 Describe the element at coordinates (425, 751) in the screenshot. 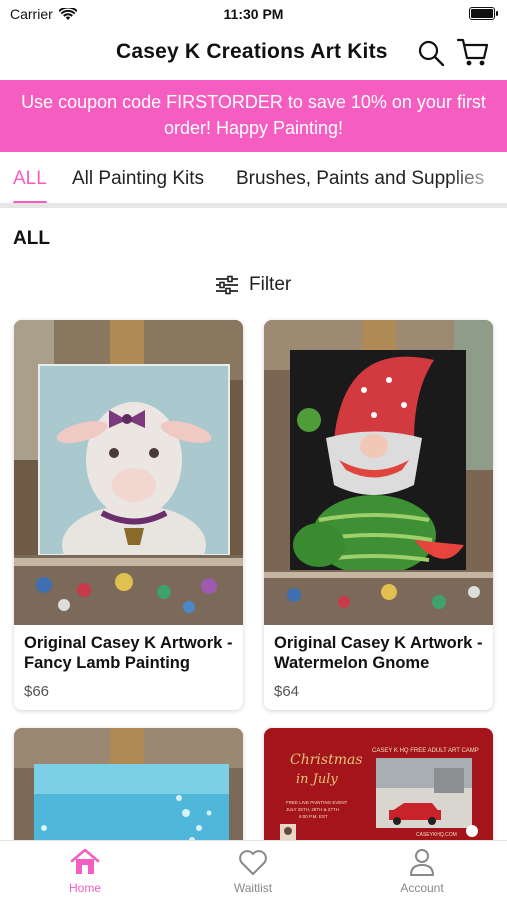

I see `promo-heading: CASEY K HQ FREE ADULT ART CAMP` at that location.